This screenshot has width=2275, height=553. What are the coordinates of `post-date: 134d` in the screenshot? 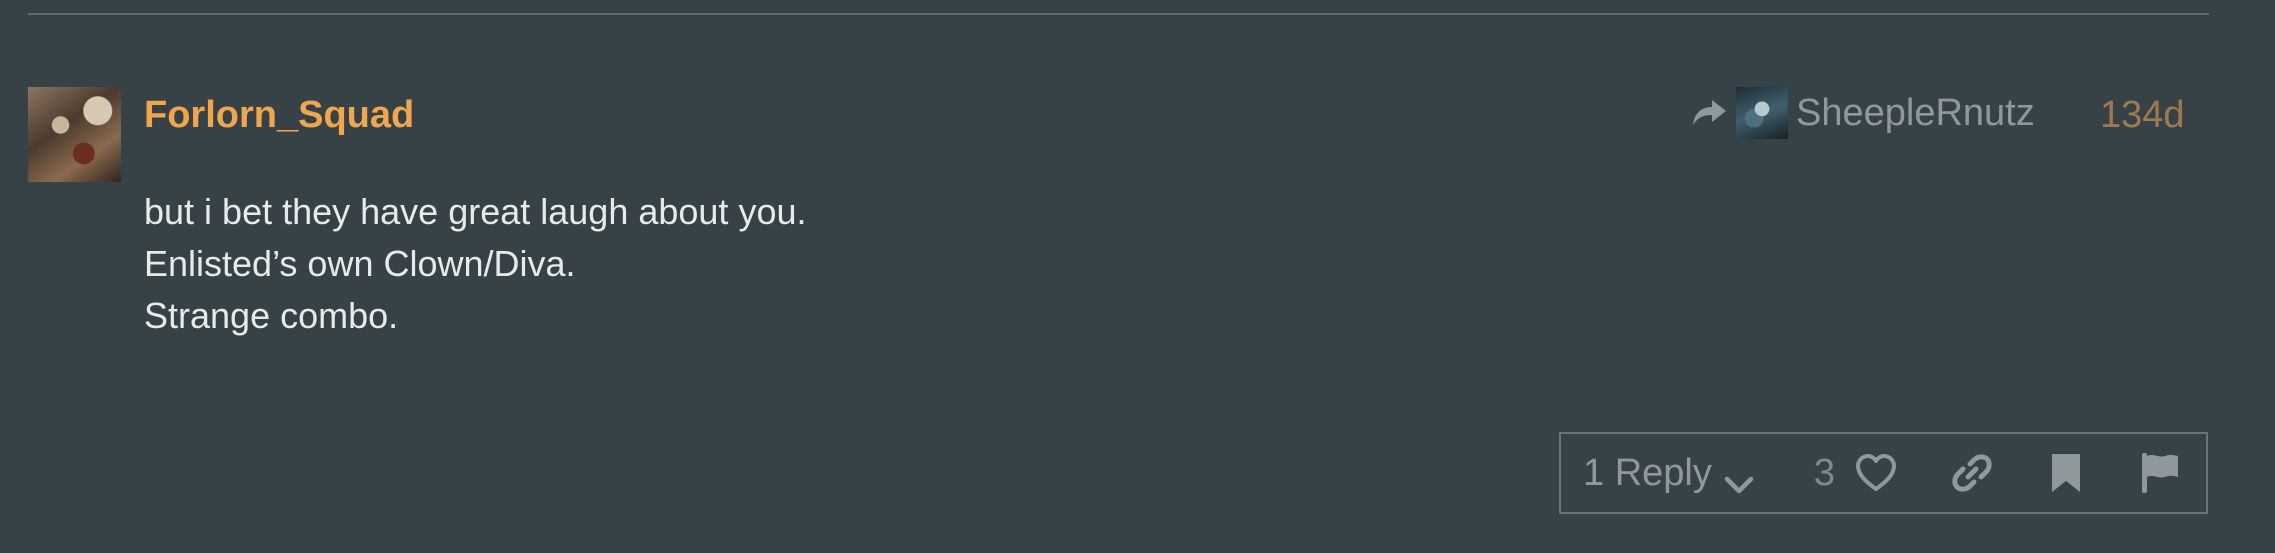 It's located at (2142, 115).